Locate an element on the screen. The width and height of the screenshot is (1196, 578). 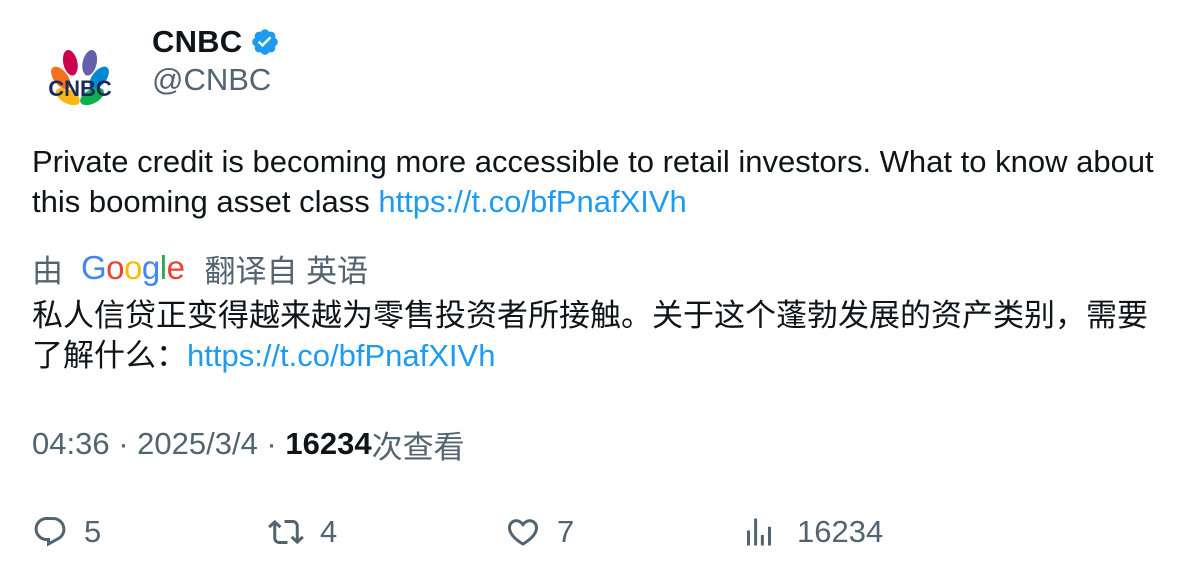
like-count: 7 is located at coordinates (566, 531).